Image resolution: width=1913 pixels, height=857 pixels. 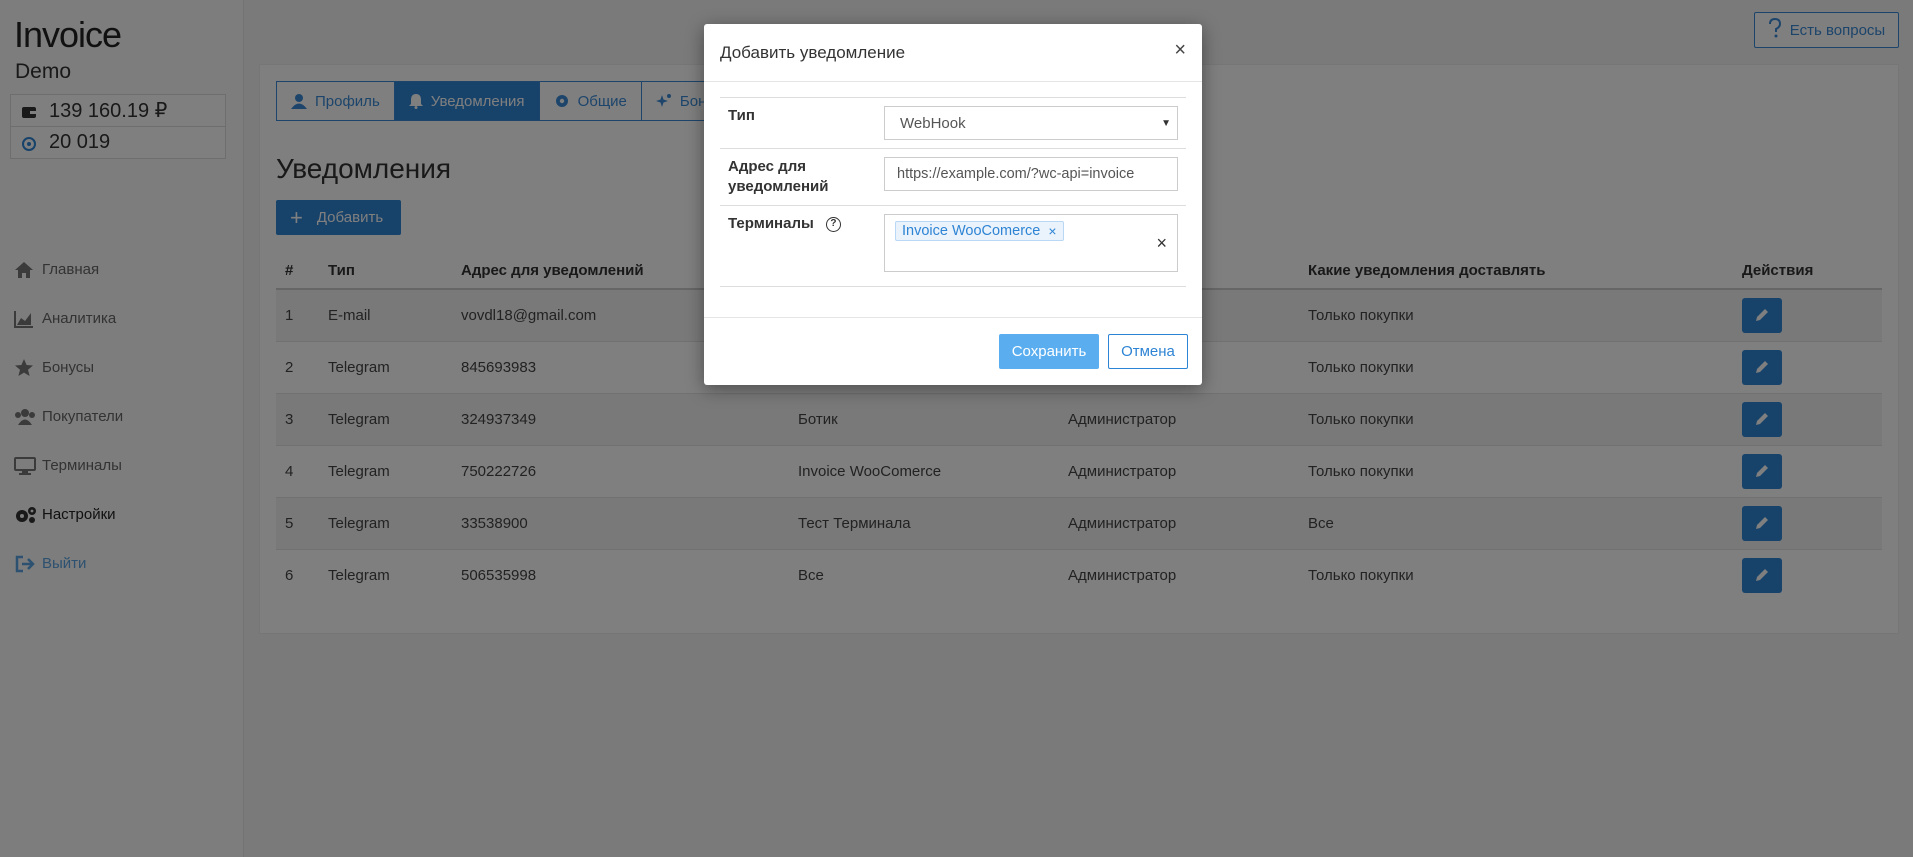 I want to click on terminal-chip-label: Invoice WooComerce, so click(x=971, y=231).